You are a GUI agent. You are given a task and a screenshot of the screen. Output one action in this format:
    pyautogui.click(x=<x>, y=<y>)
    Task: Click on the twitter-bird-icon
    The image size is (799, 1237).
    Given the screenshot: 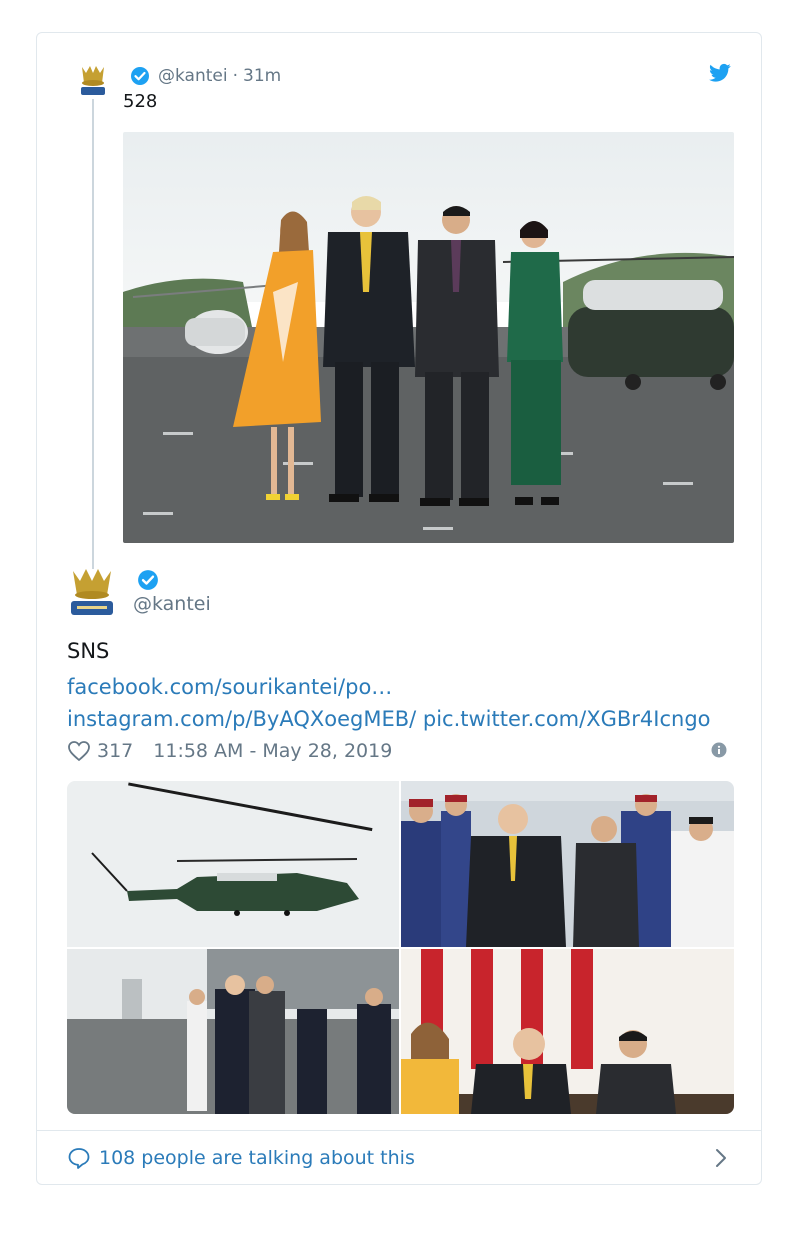 What is the action you would take?
    pyautogui.click(x=720, y=73)
    